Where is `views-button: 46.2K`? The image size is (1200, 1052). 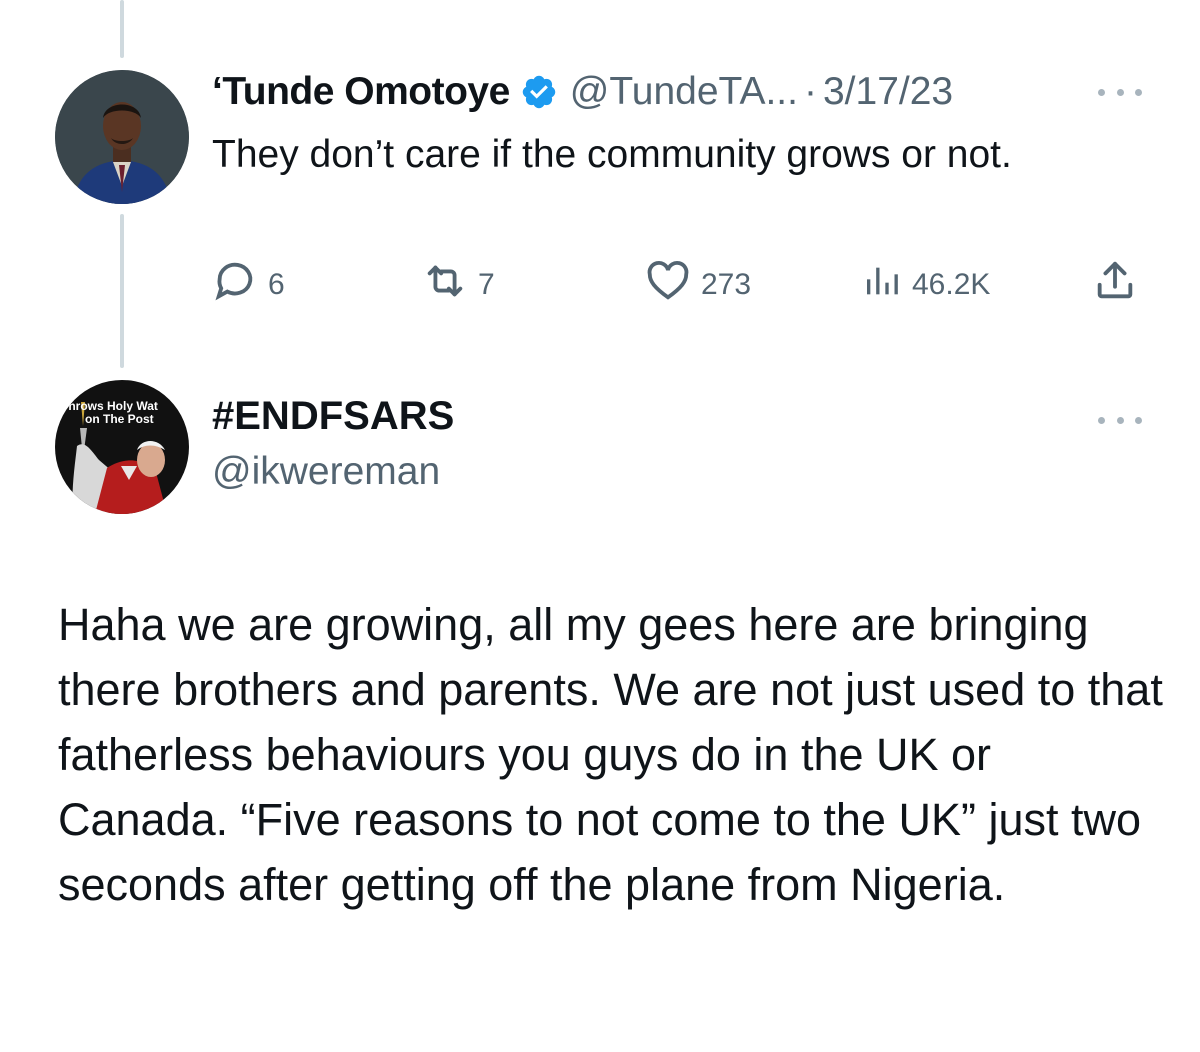
views-button: 46.2K is located at coordinates (926, 285).